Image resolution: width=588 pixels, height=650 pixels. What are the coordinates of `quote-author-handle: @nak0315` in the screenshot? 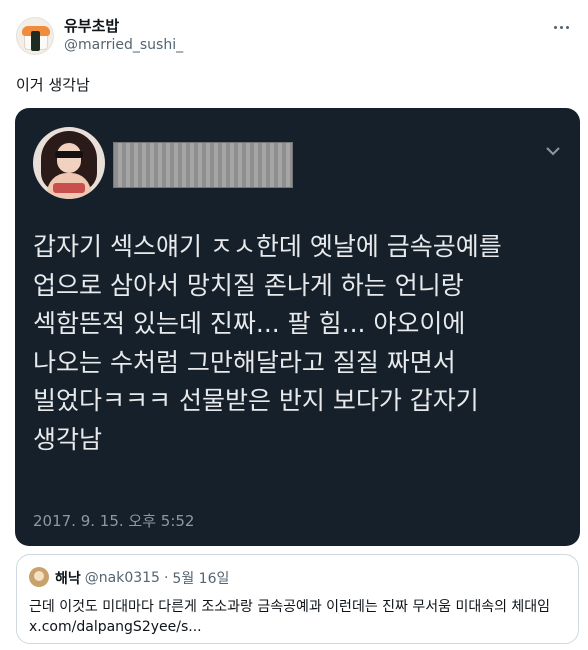 It's located at (122, 578).